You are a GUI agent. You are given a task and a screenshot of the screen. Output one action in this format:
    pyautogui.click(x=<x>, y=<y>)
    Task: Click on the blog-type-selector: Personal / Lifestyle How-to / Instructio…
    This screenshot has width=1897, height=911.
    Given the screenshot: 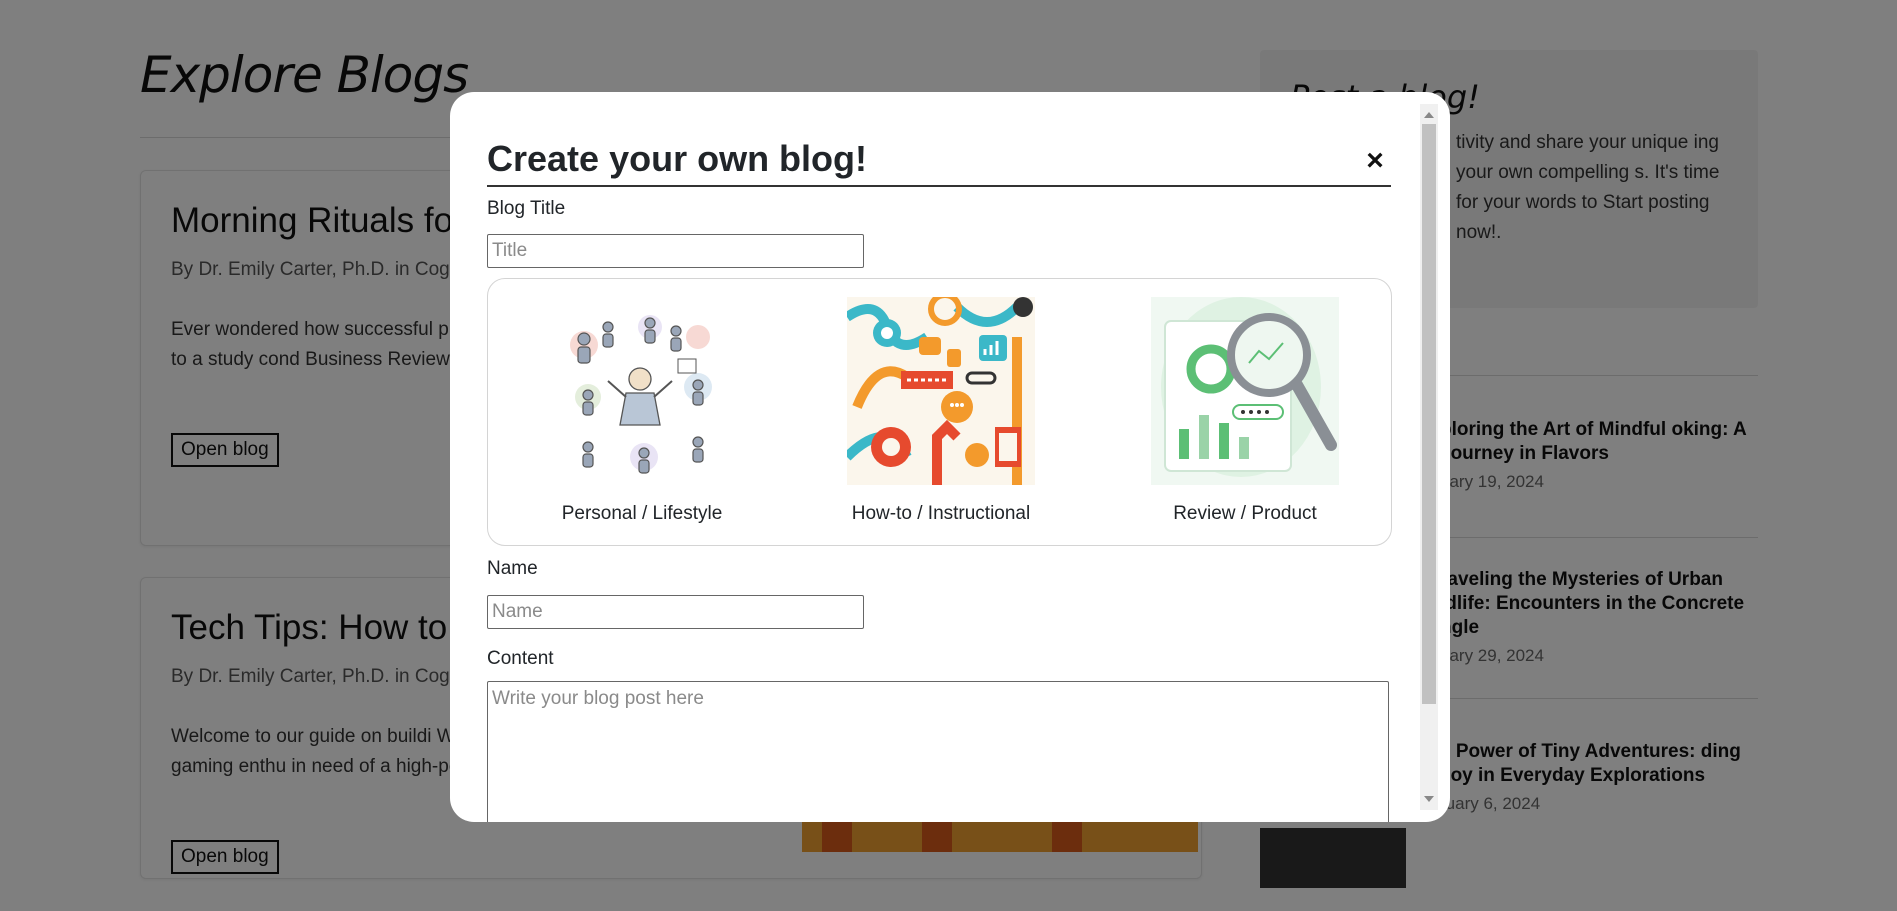 What is the action you would take?
    pyautogui.click(x=939, y=412)
    